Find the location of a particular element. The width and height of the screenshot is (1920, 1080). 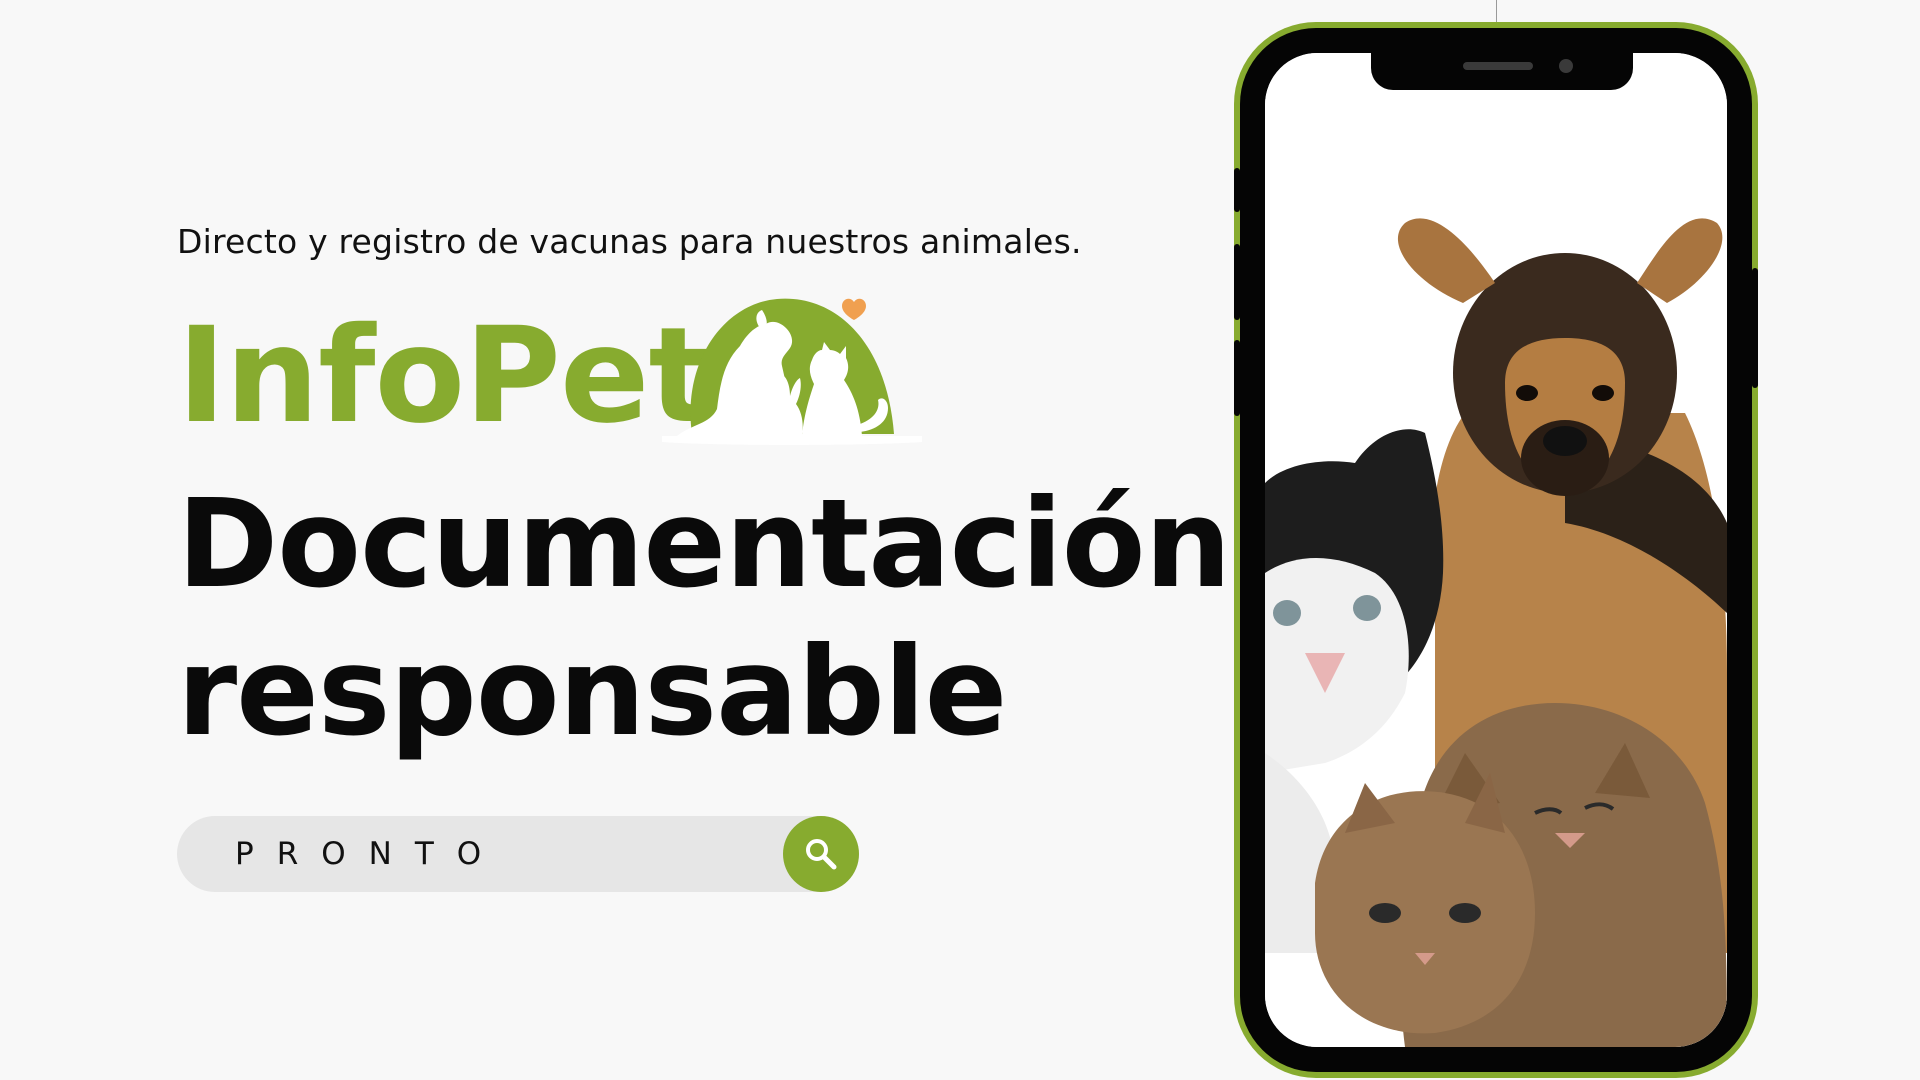

heart-icon is located at coordinates (854, 309).